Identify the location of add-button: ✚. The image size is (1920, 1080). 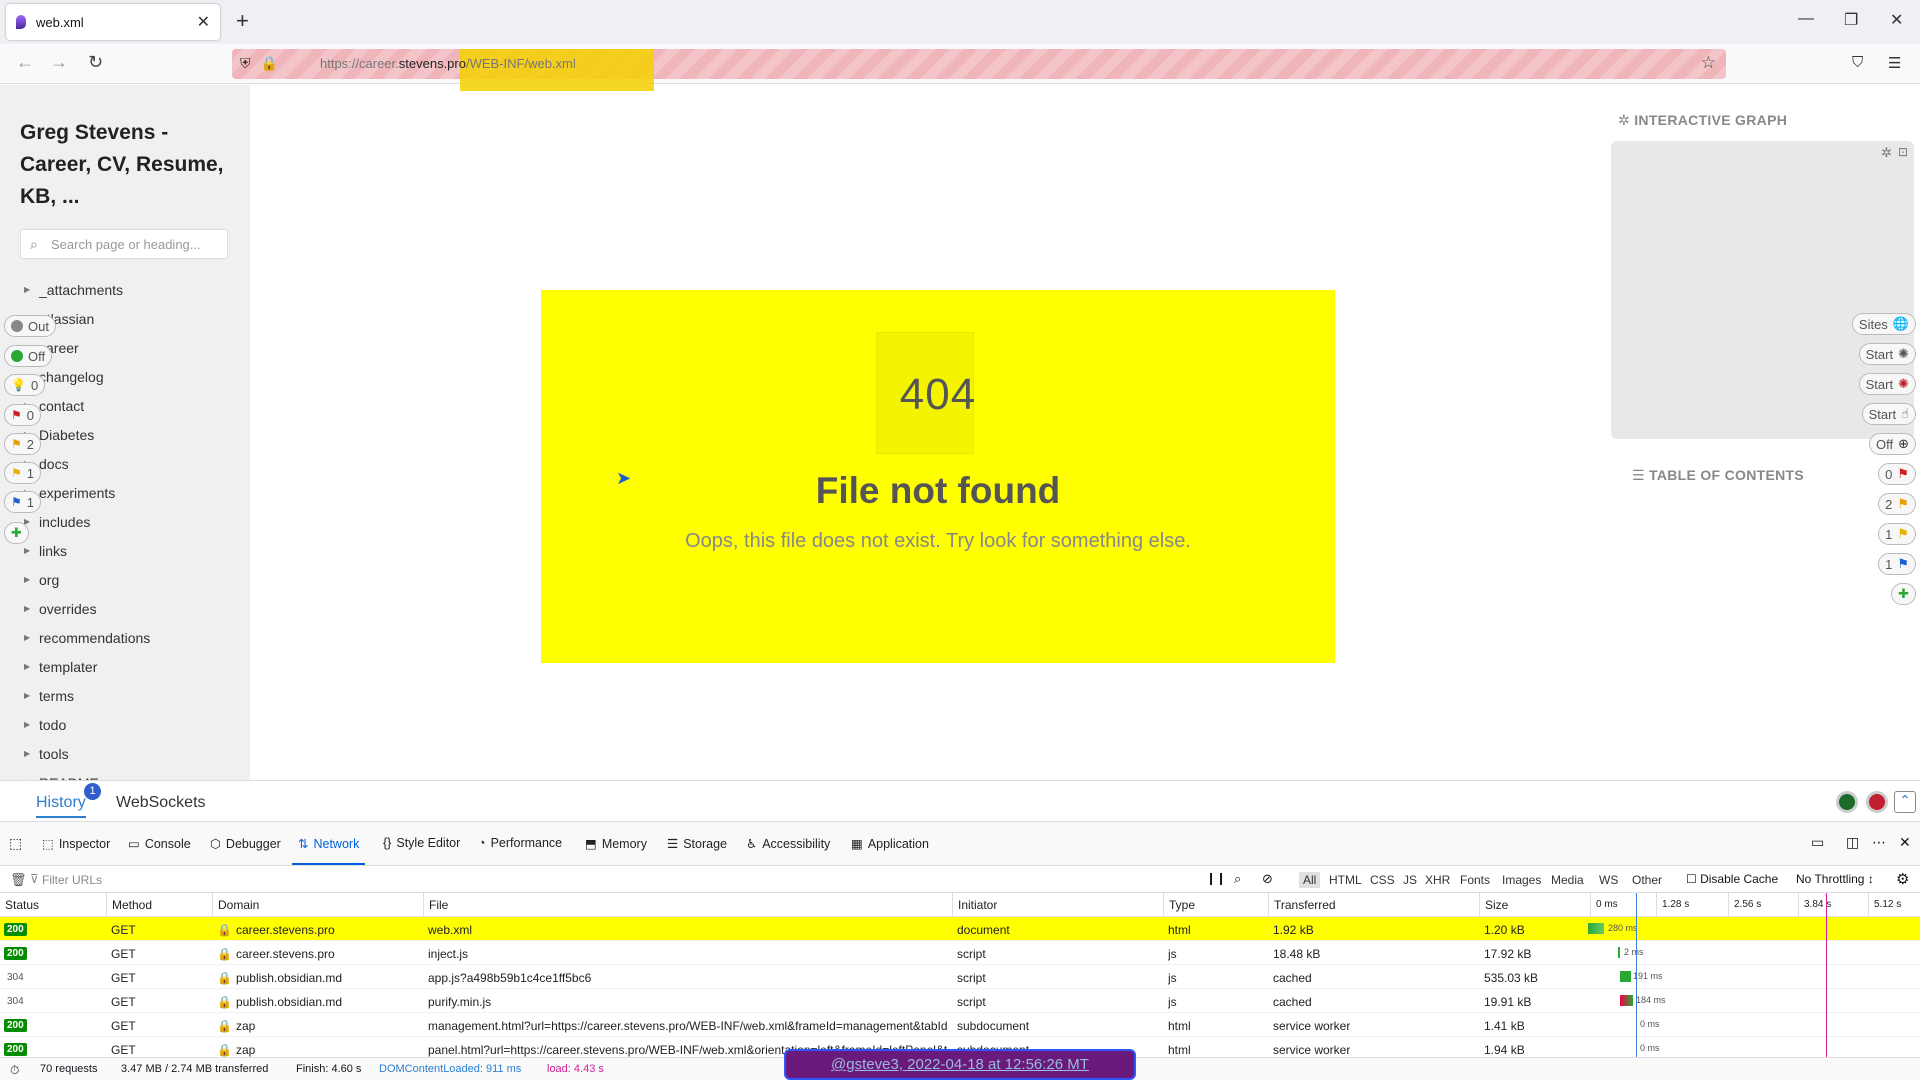
(1903, 594).